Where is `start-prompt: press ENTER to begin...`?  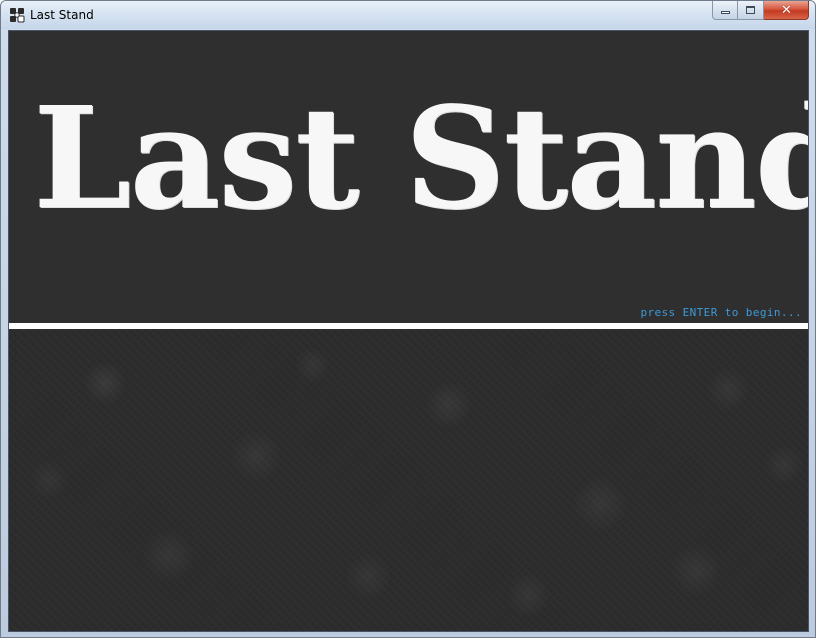
start-prompt: press ENTER to begin... is located at coordinates (721, 312).